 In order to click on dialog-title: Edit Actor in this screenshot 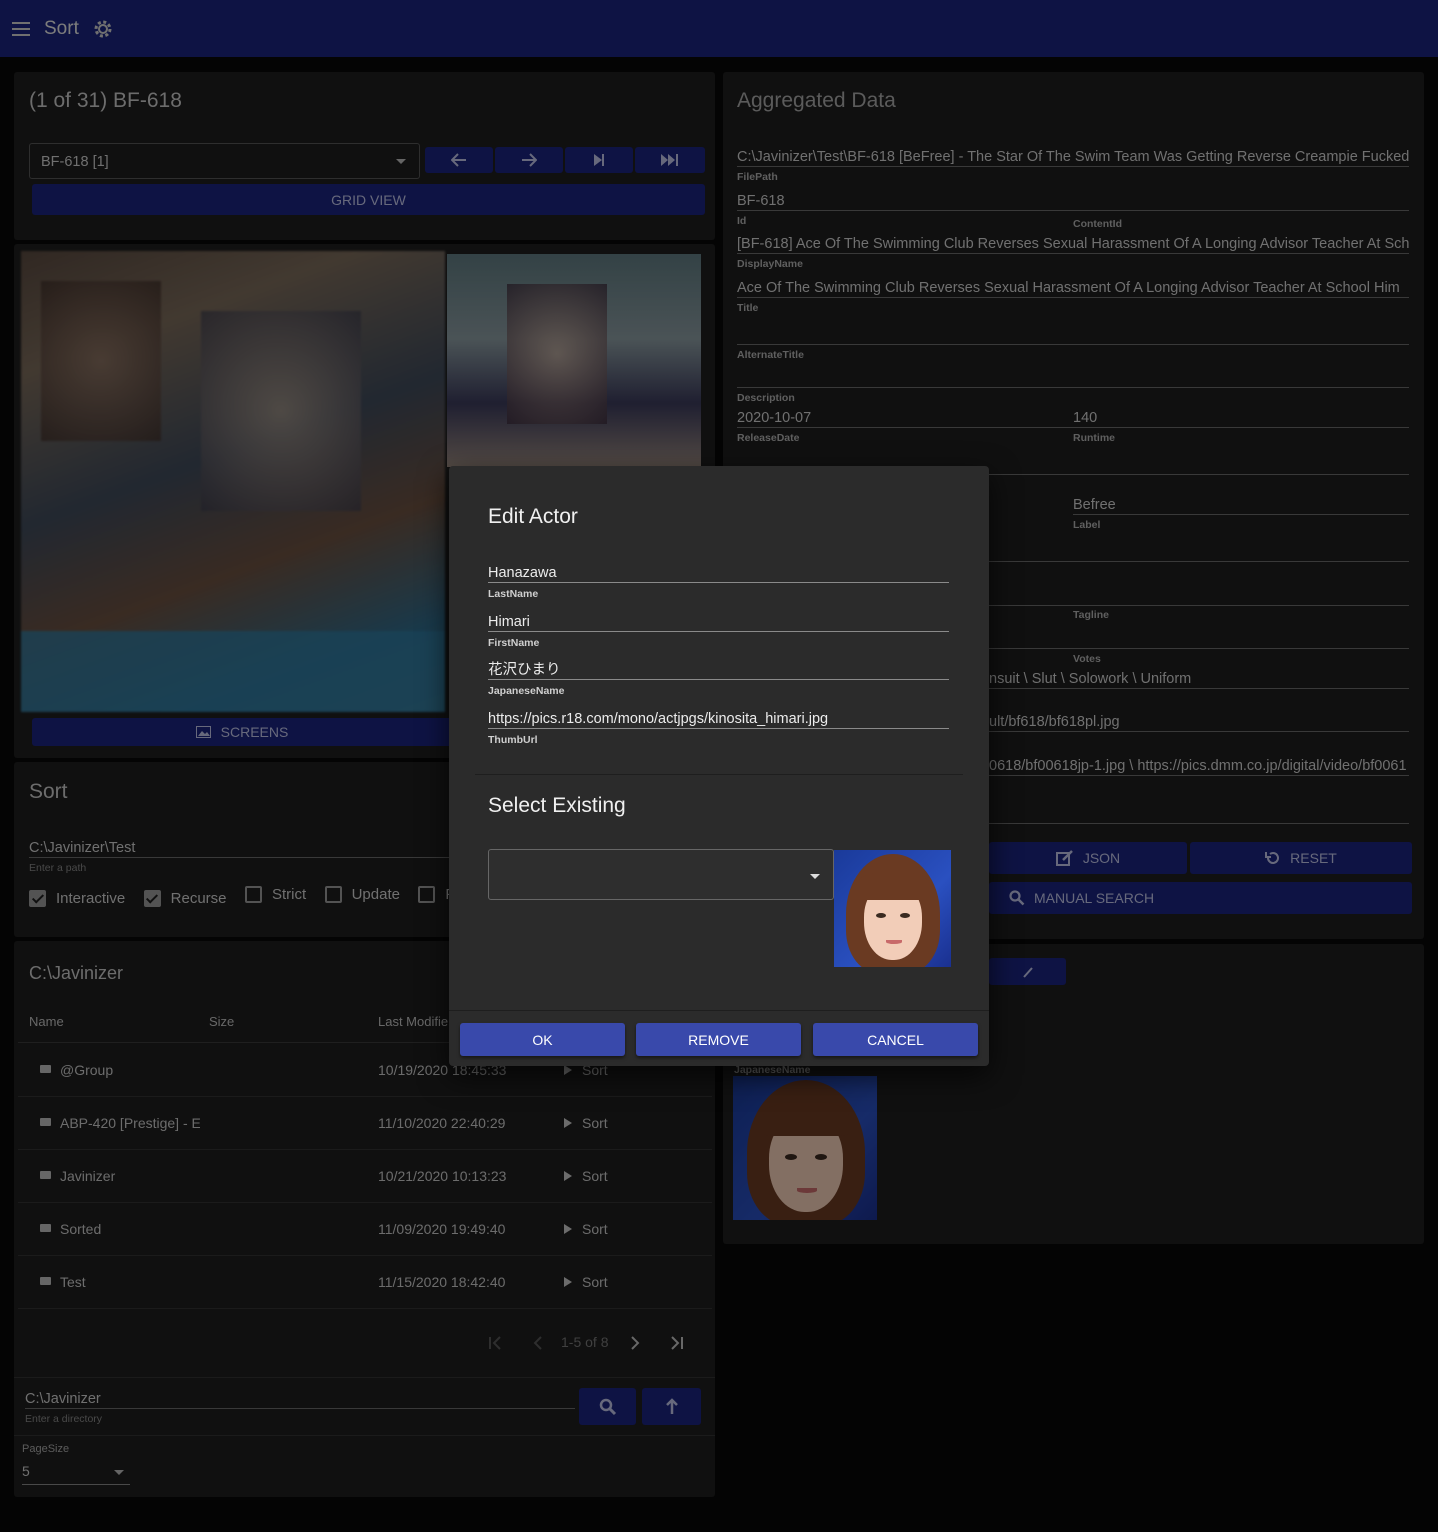, I will do `click(533, 516)`.